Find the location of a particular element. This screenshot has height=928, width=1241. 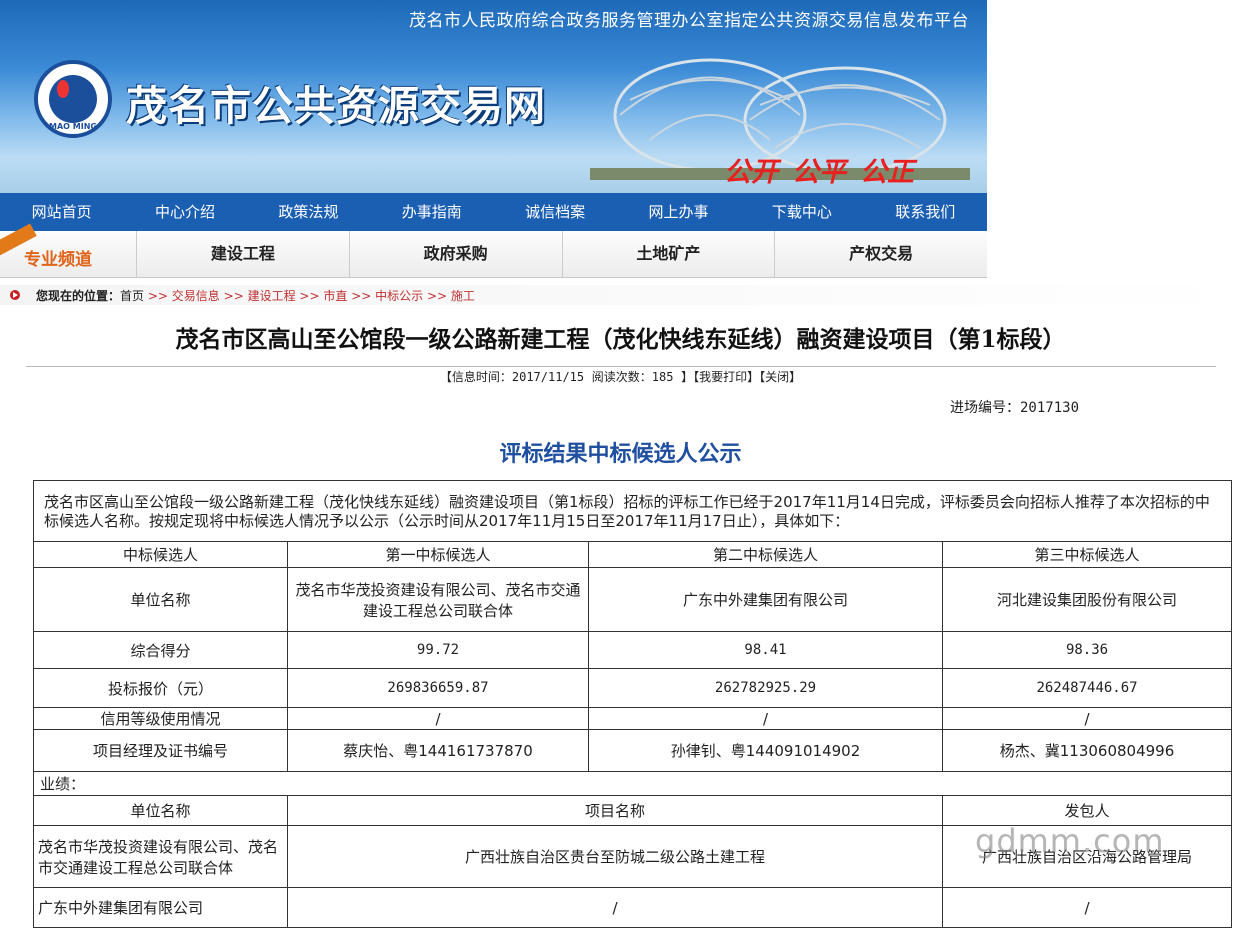

table-row: 信用等级使用情况 / / / is located at coordinates (633, 718).